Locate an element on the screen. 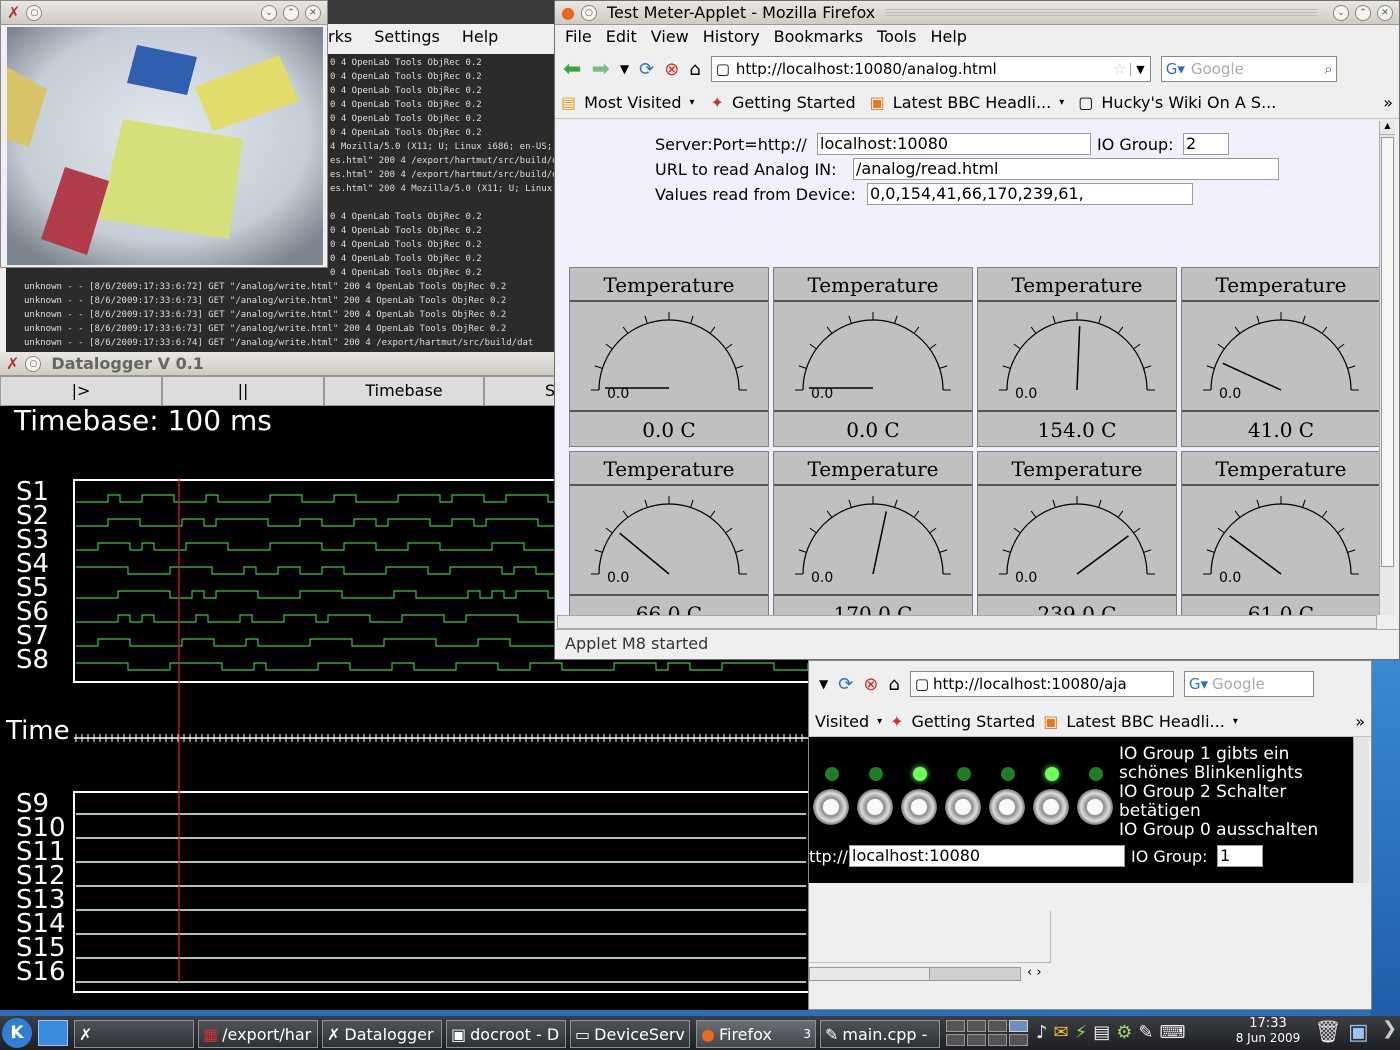 This screenshot has width=1400, height=1050. server-field: localhost:10080 is located at coordinates (954, 144).